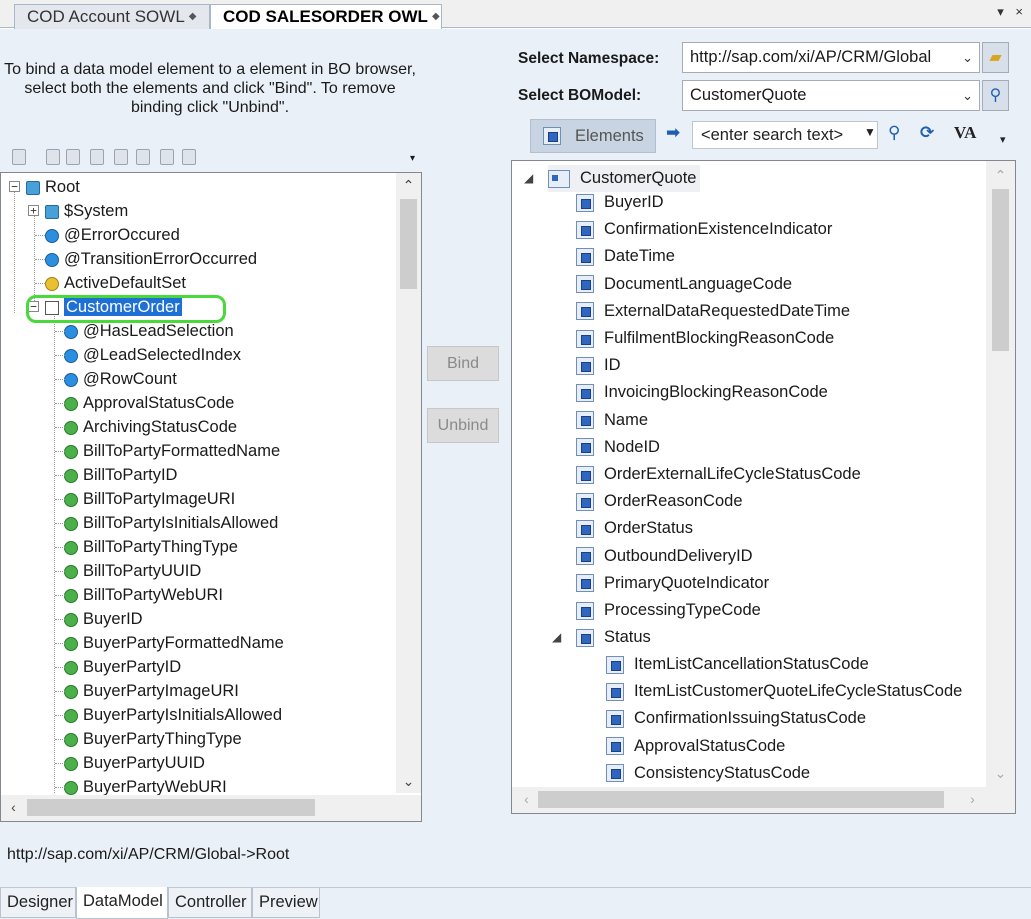  I want to click on new-element-icon, so click(19, 157).